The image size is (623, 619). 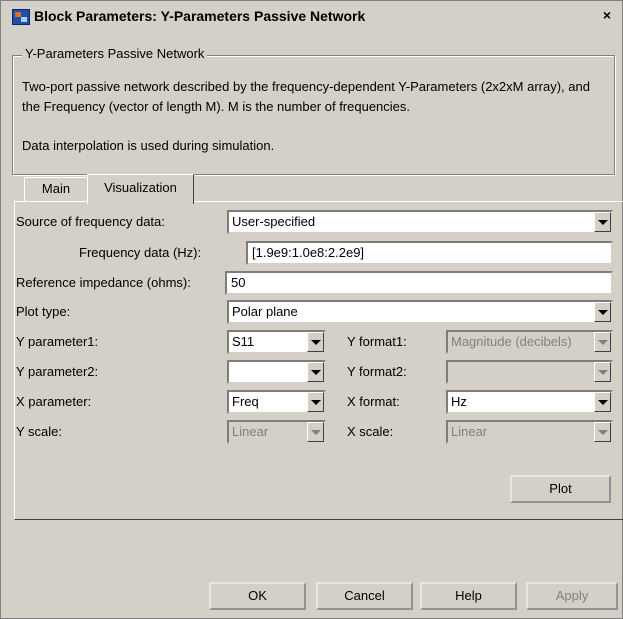 I want to click on source-frequency-value: User-specified, so click(x=274, y=221).